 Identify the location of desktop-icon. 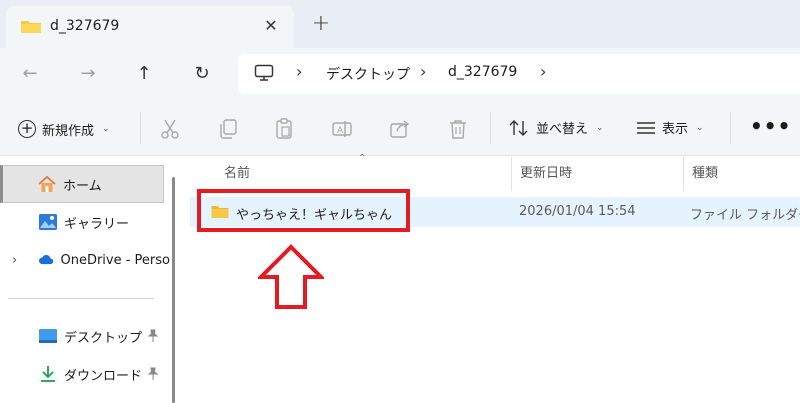
(48, 336).